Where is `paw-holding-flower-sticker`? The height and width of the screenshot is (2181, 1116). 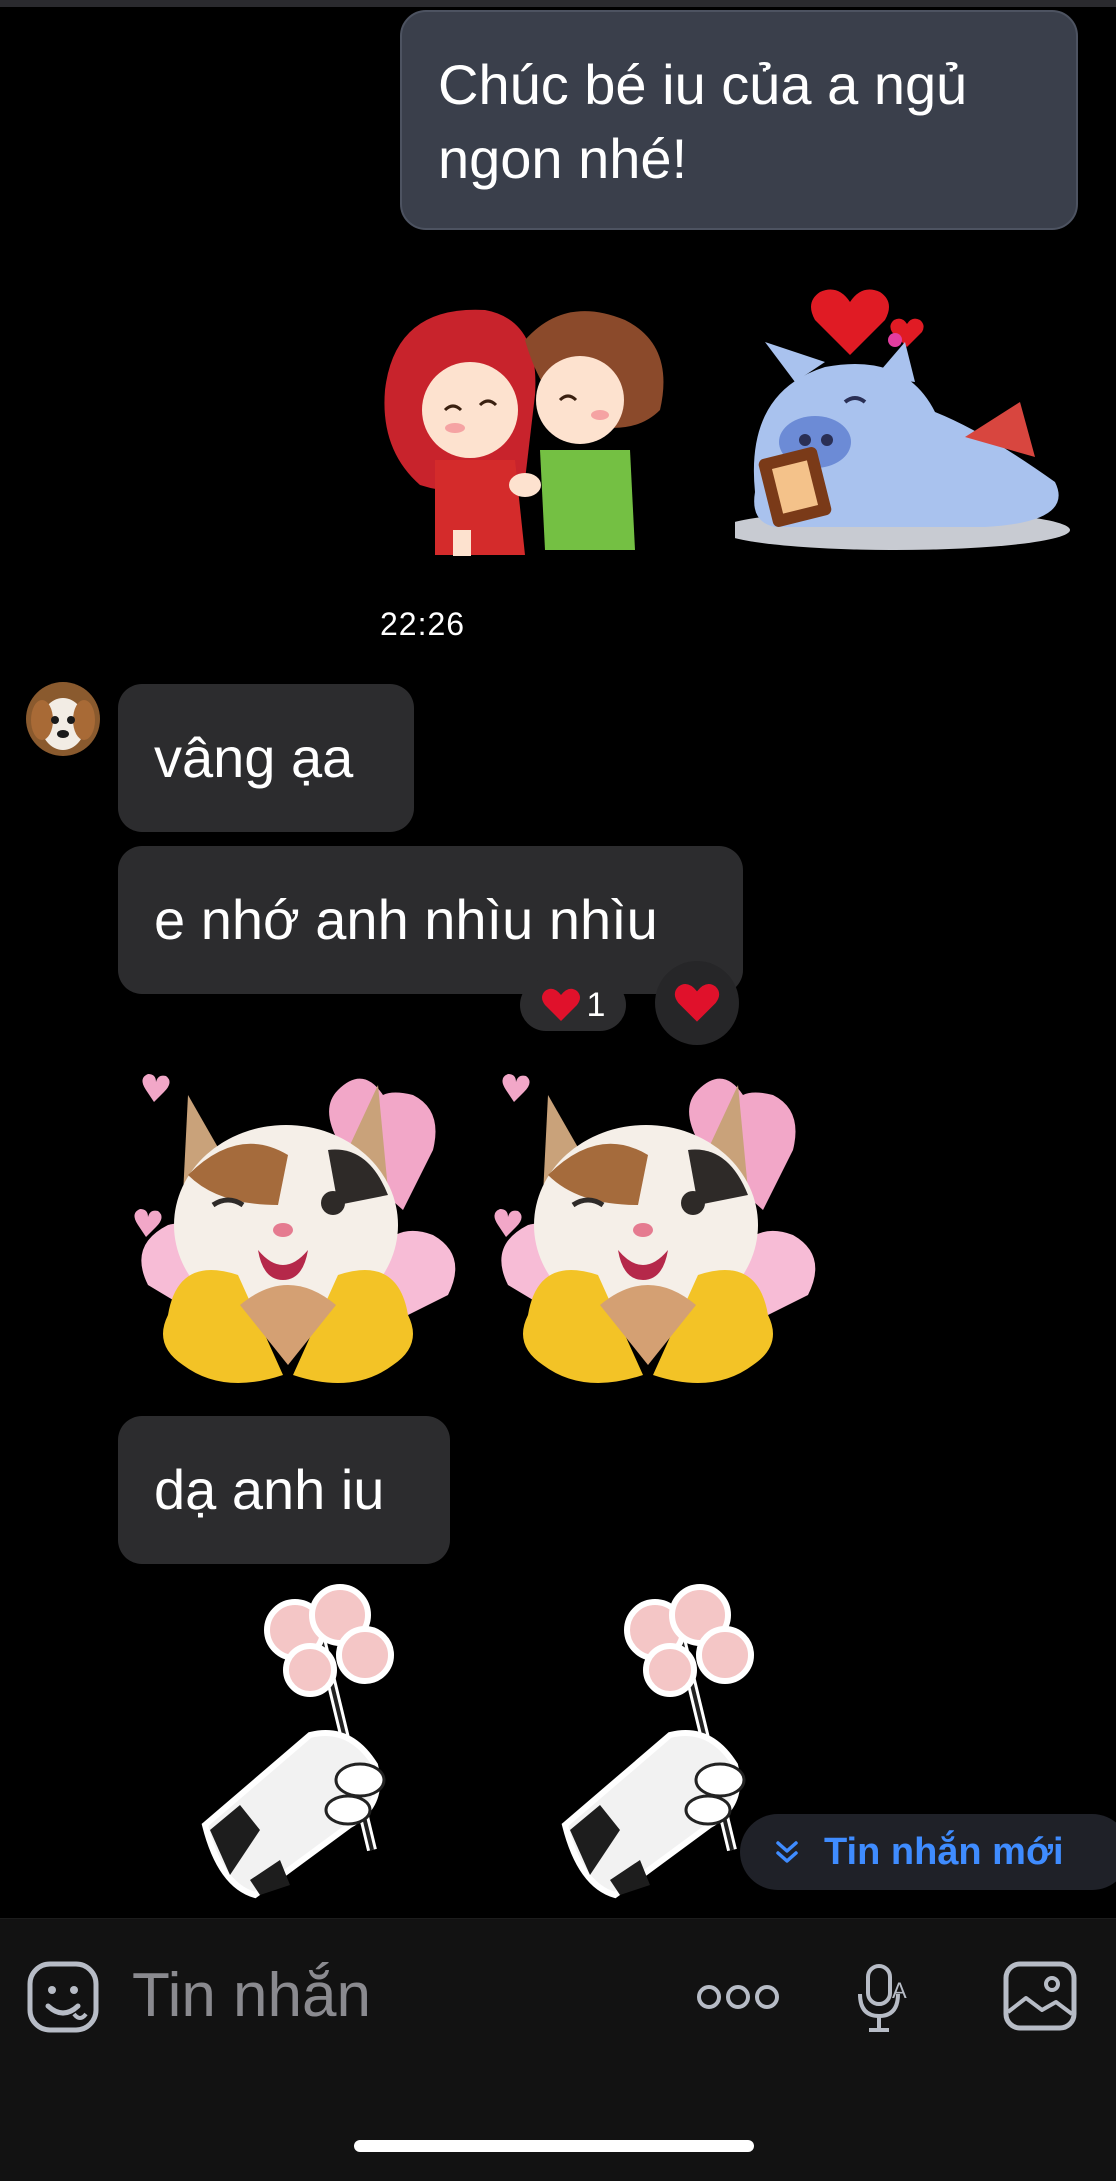 paw-holding-flower-sticker is located at coordinates (320, 1740).